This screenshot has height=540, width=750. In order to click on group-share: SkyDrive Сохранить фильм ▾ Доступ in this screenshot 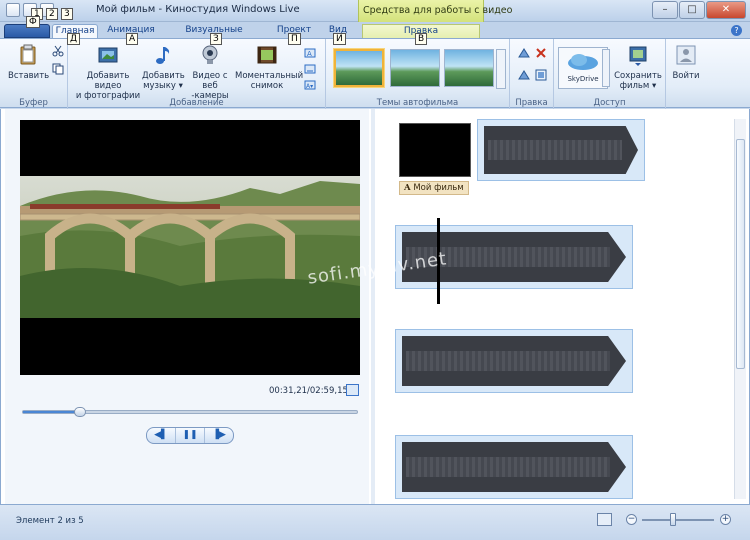, I will do `click(610, 74)`.